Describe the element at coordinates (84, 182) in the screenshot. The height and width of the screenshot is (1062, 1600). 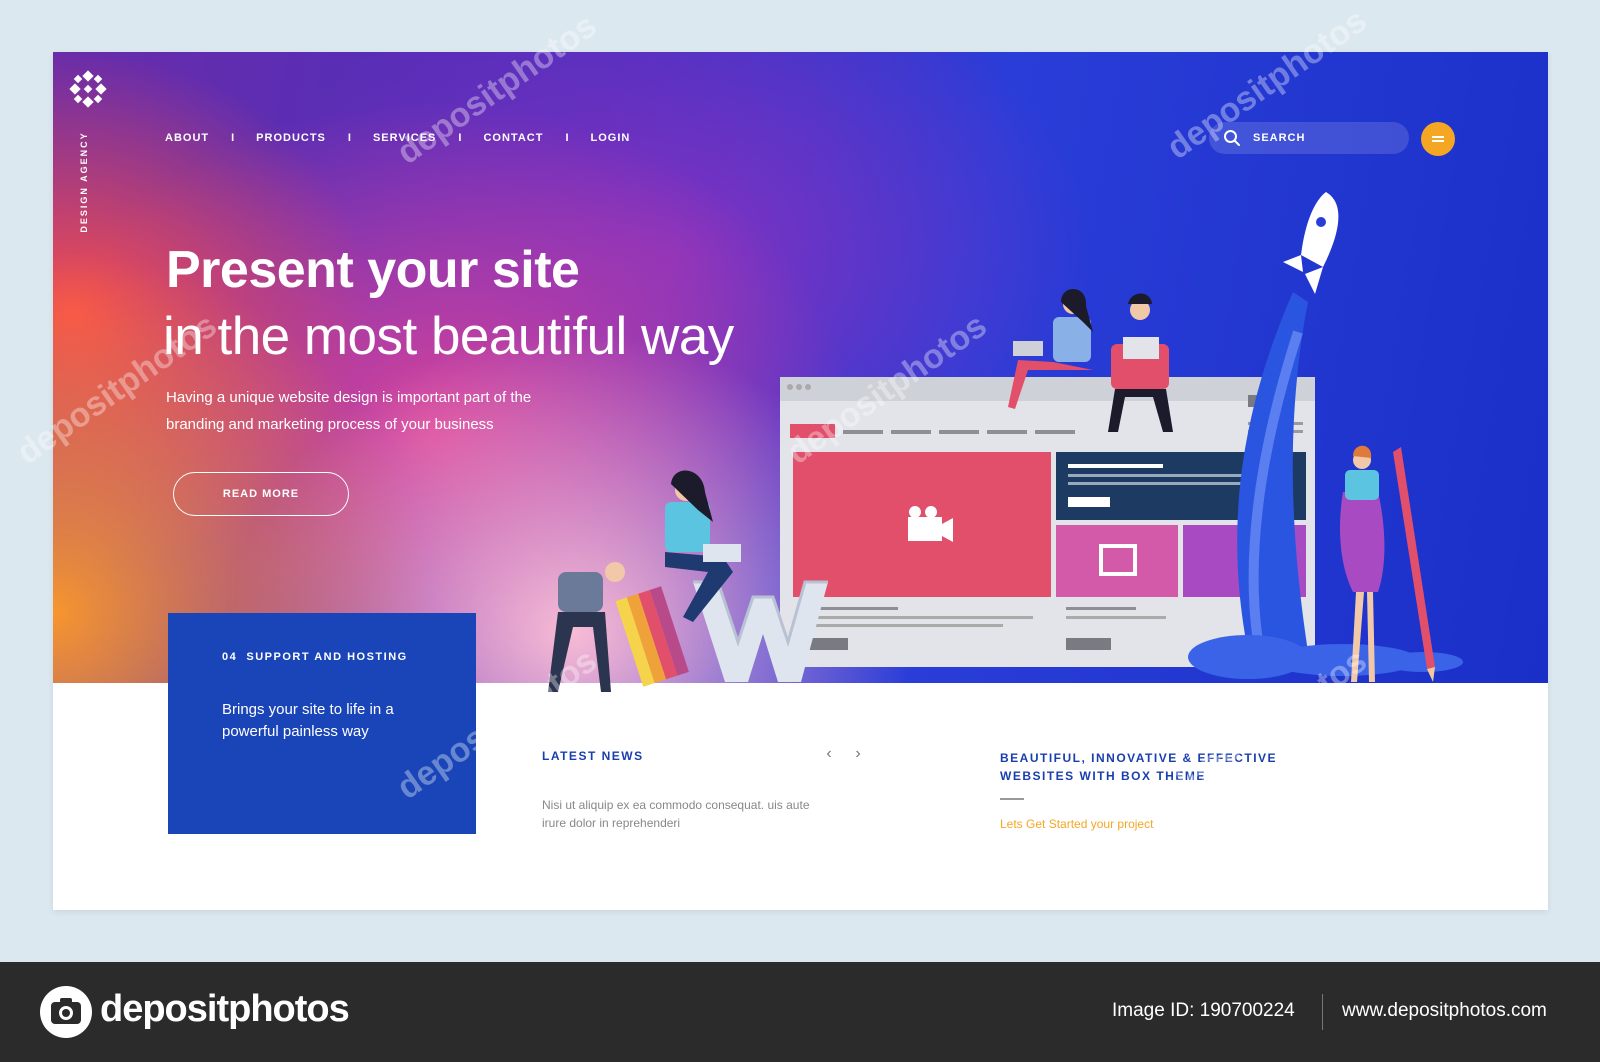
I see `brand-tagline: DESIGN AGENCY` at that location.